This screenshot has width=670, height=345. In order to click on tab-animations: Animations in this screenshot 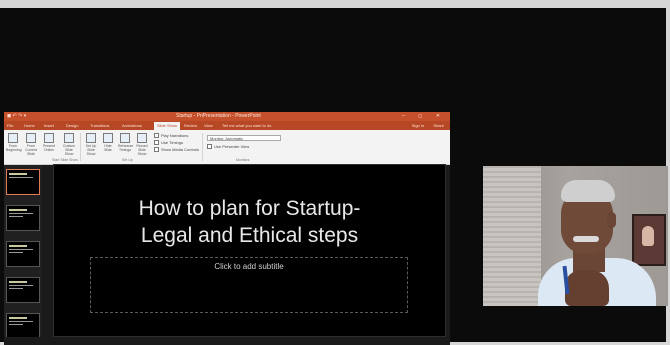, I will do `click(132, 125)`.